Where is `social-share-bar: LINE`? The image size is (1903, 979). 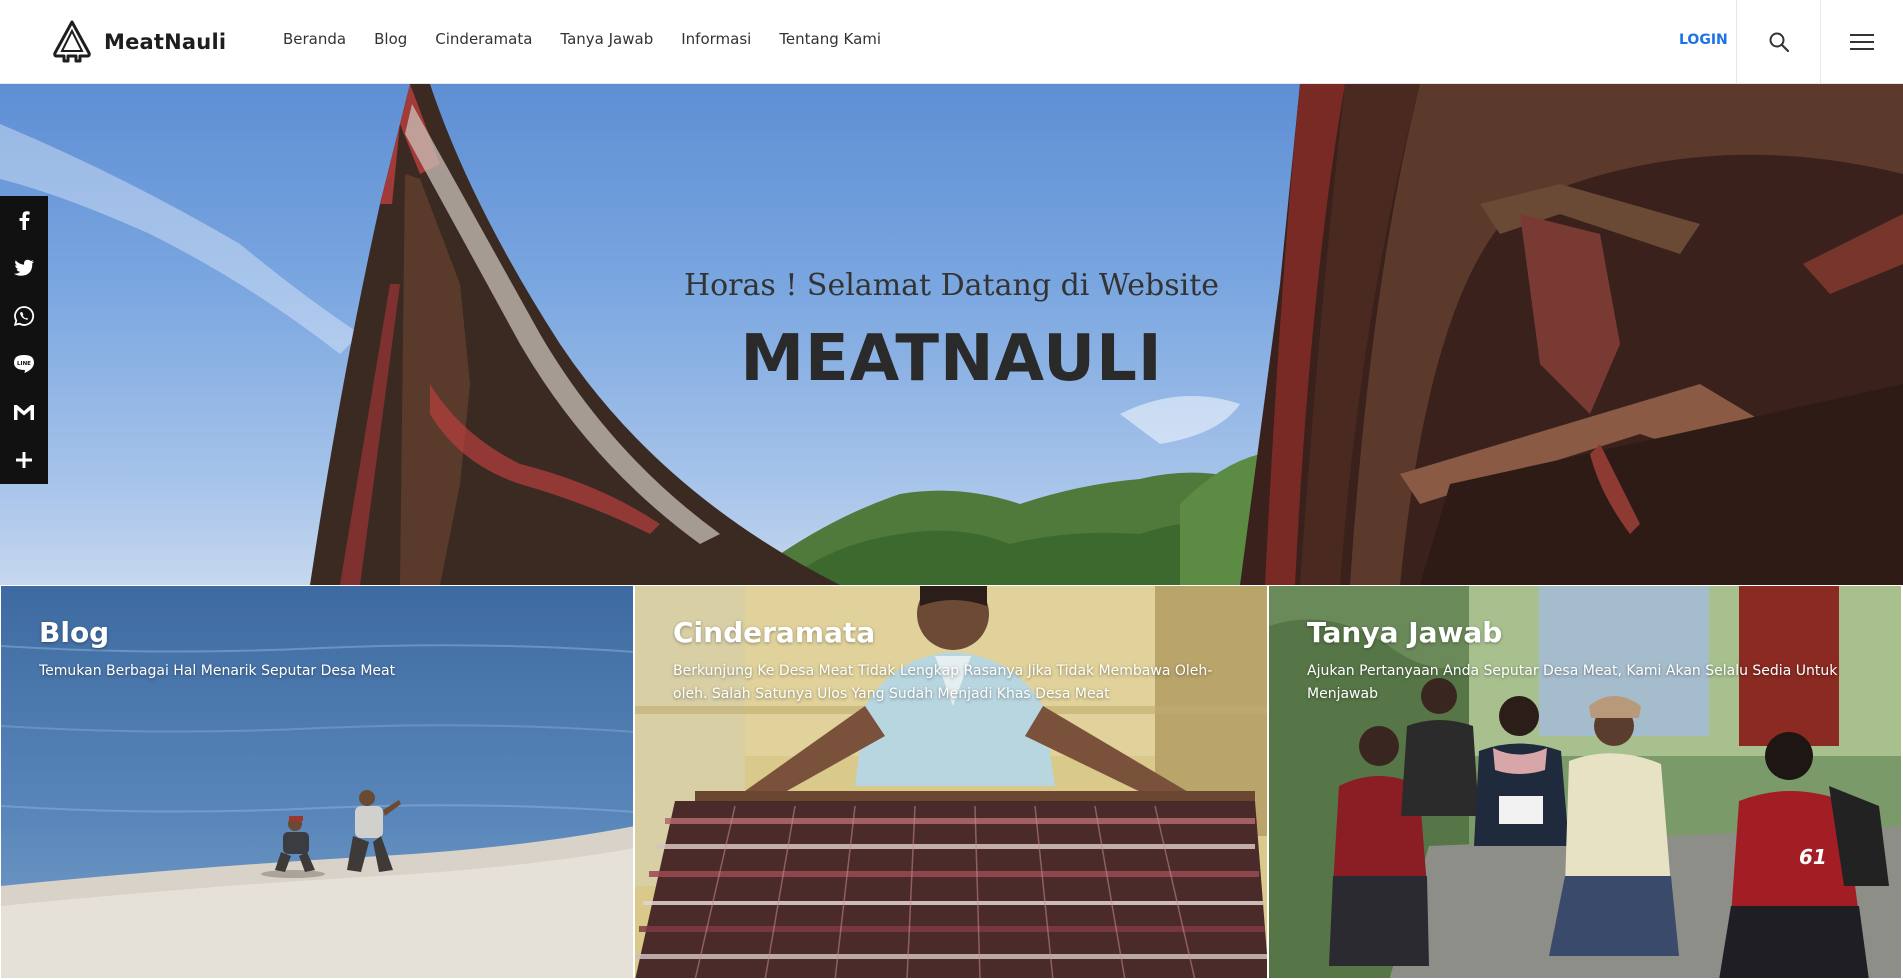
social-share-bar: LINE is located at coordinates (24, 340).